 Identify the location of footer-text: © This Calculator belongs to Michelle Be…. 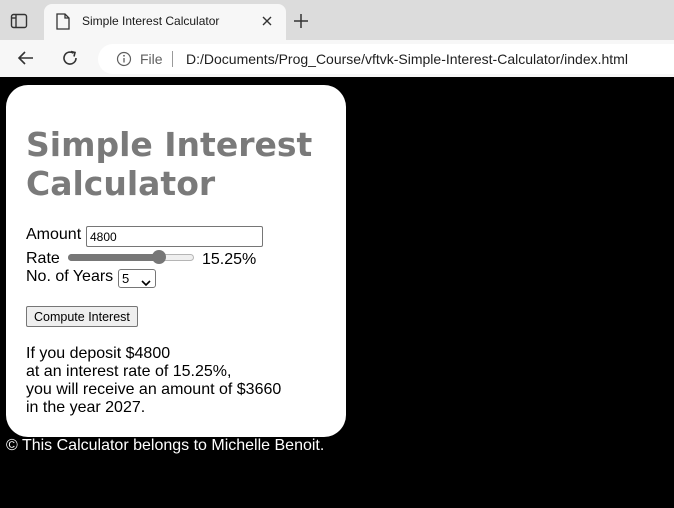
(165, 445).